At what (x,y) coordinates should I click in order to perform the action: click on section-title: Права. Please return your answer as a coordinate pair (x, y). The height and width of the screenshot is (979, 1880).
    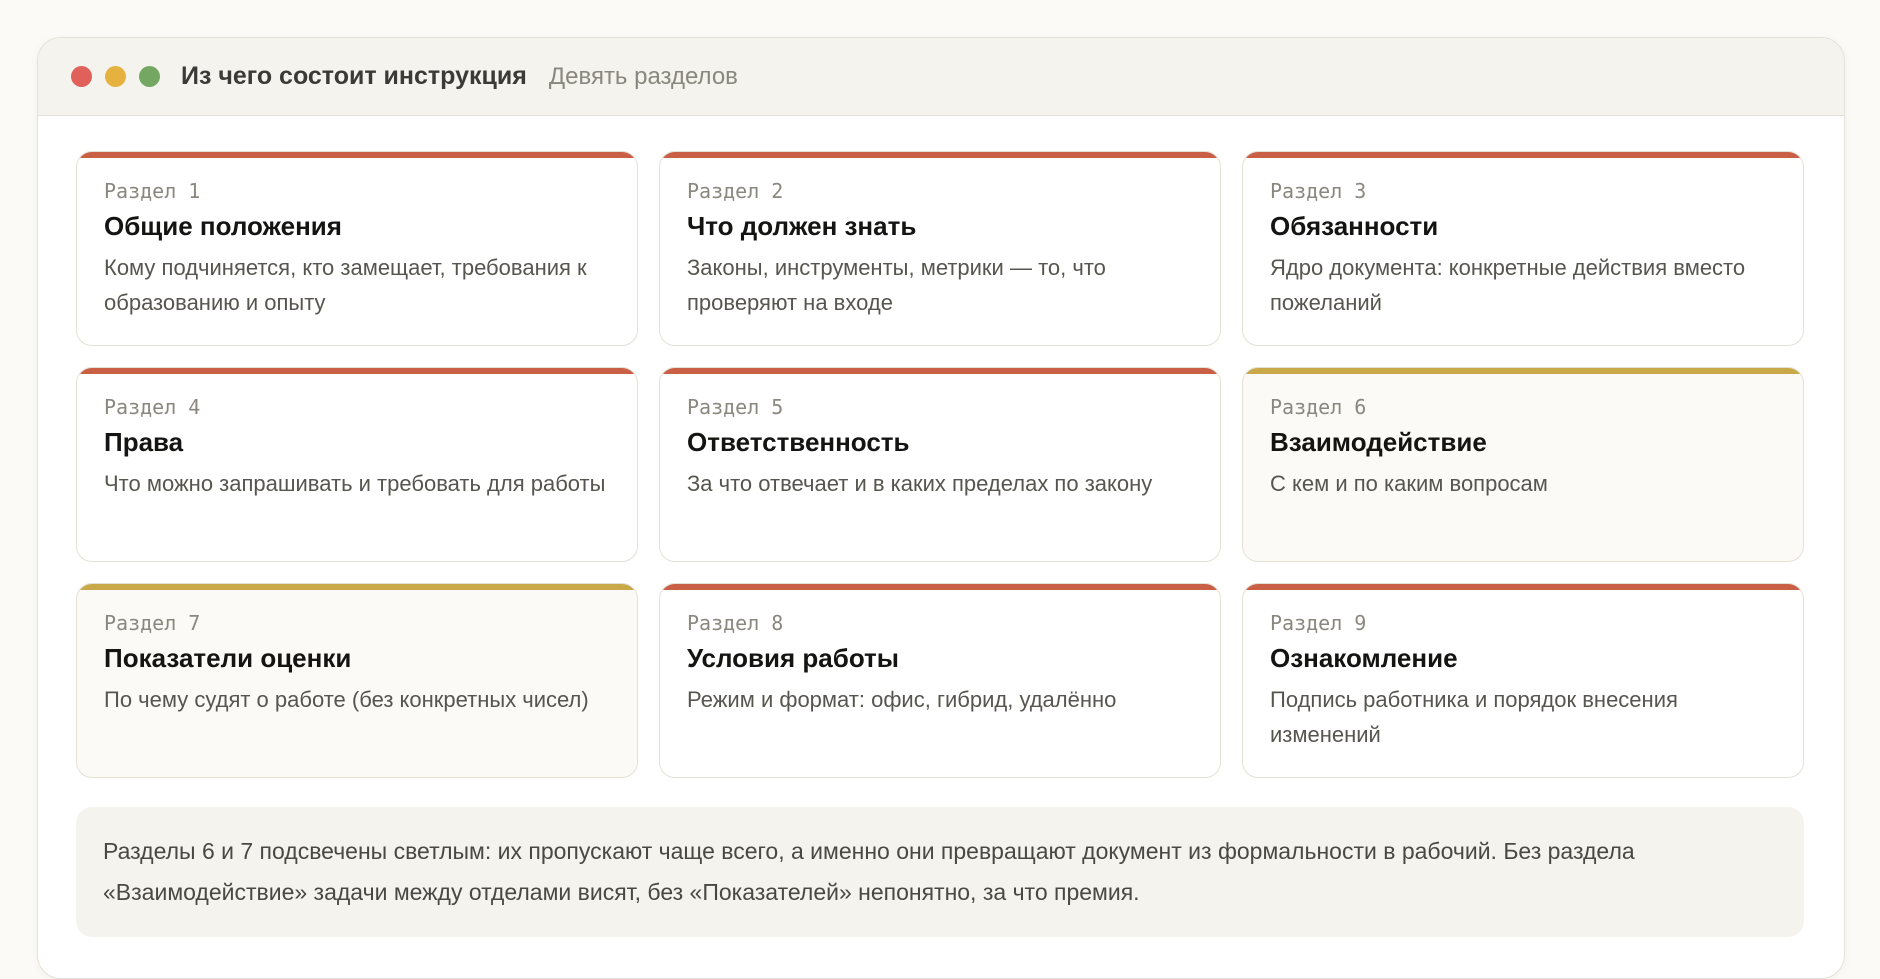
    Looking at the image, I should click on (144, 442).